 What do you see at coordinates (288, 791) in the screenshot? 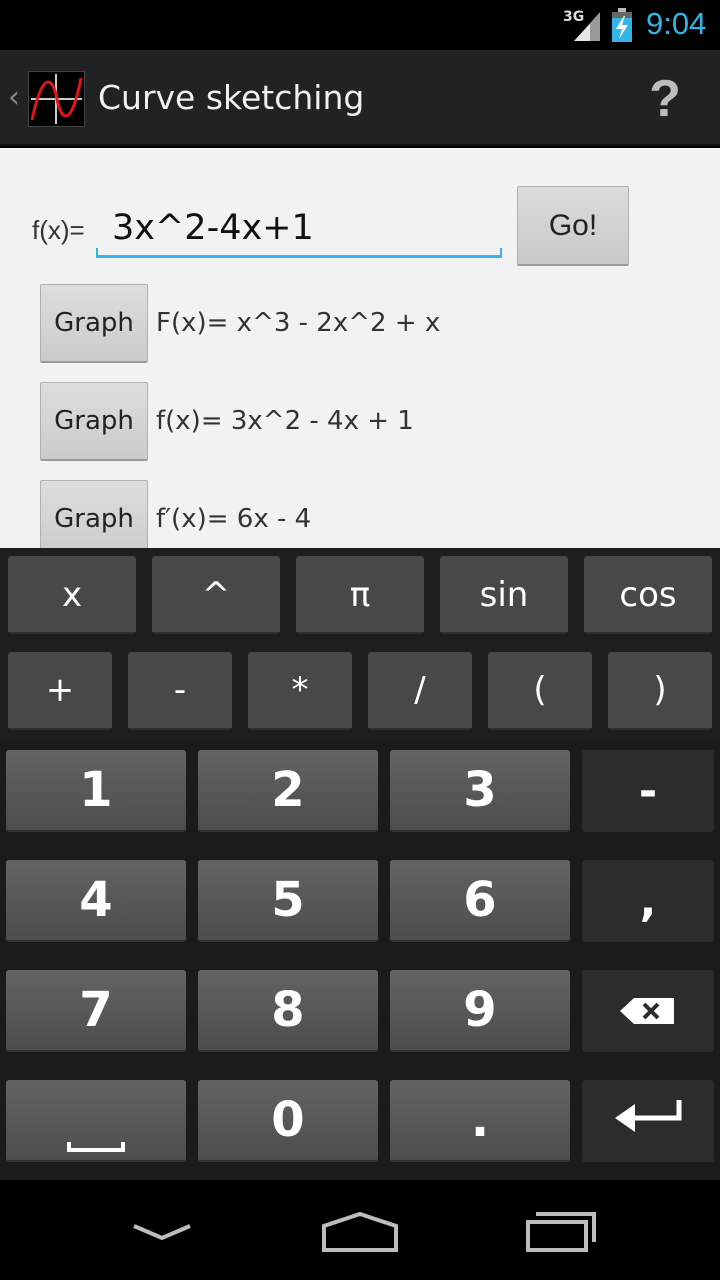
I see `key-2: 2` at bounding box center [288, 791].